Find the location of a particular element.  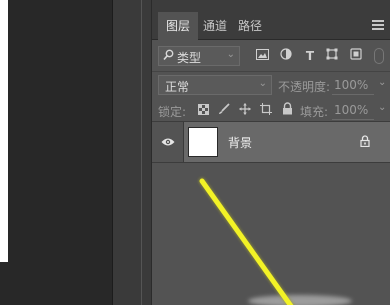

filter-kind-label: 类型 is located at coordinates (189, 58).